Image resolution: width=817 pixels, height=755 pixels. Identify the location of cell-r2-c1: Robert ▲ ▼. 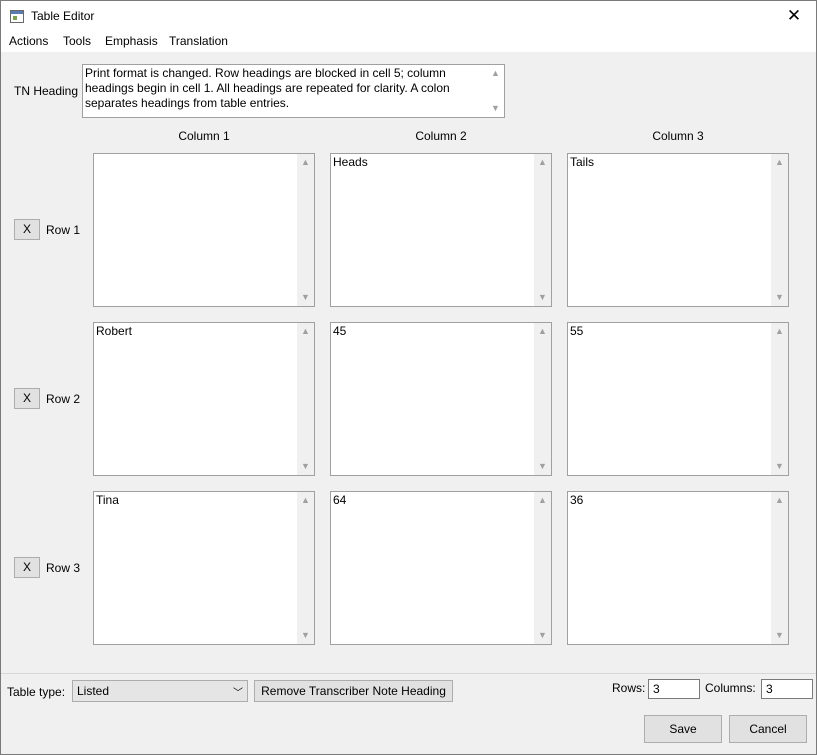
(204, 399).